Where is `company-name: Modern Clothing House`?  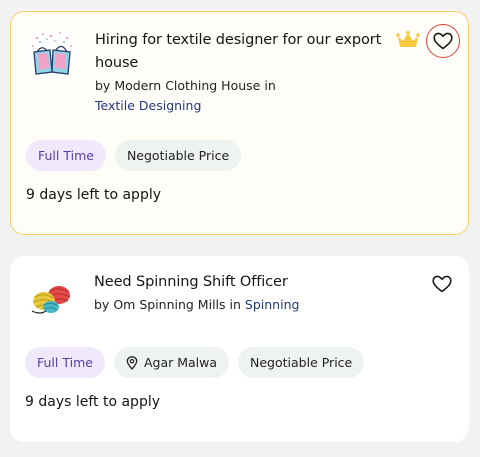
company-name: Modern Clothing House is located at coordinates (187, 85).